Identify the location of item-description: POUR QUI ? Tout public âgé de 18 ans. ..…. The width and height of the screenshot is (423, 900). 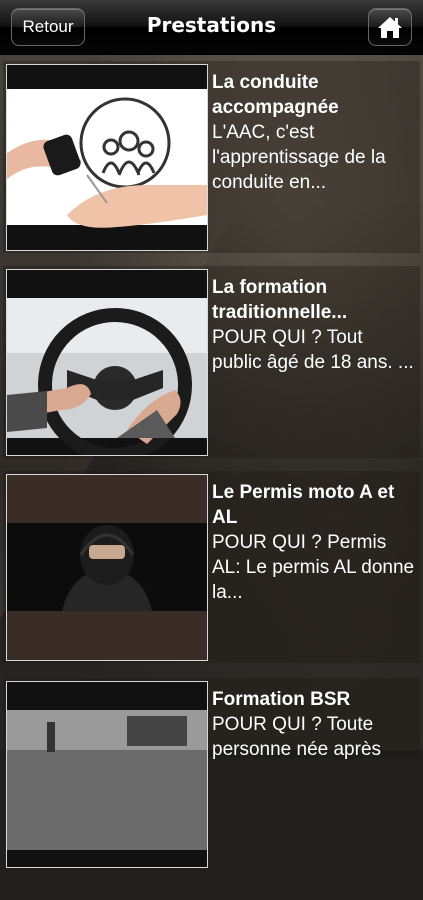
(313, 350).